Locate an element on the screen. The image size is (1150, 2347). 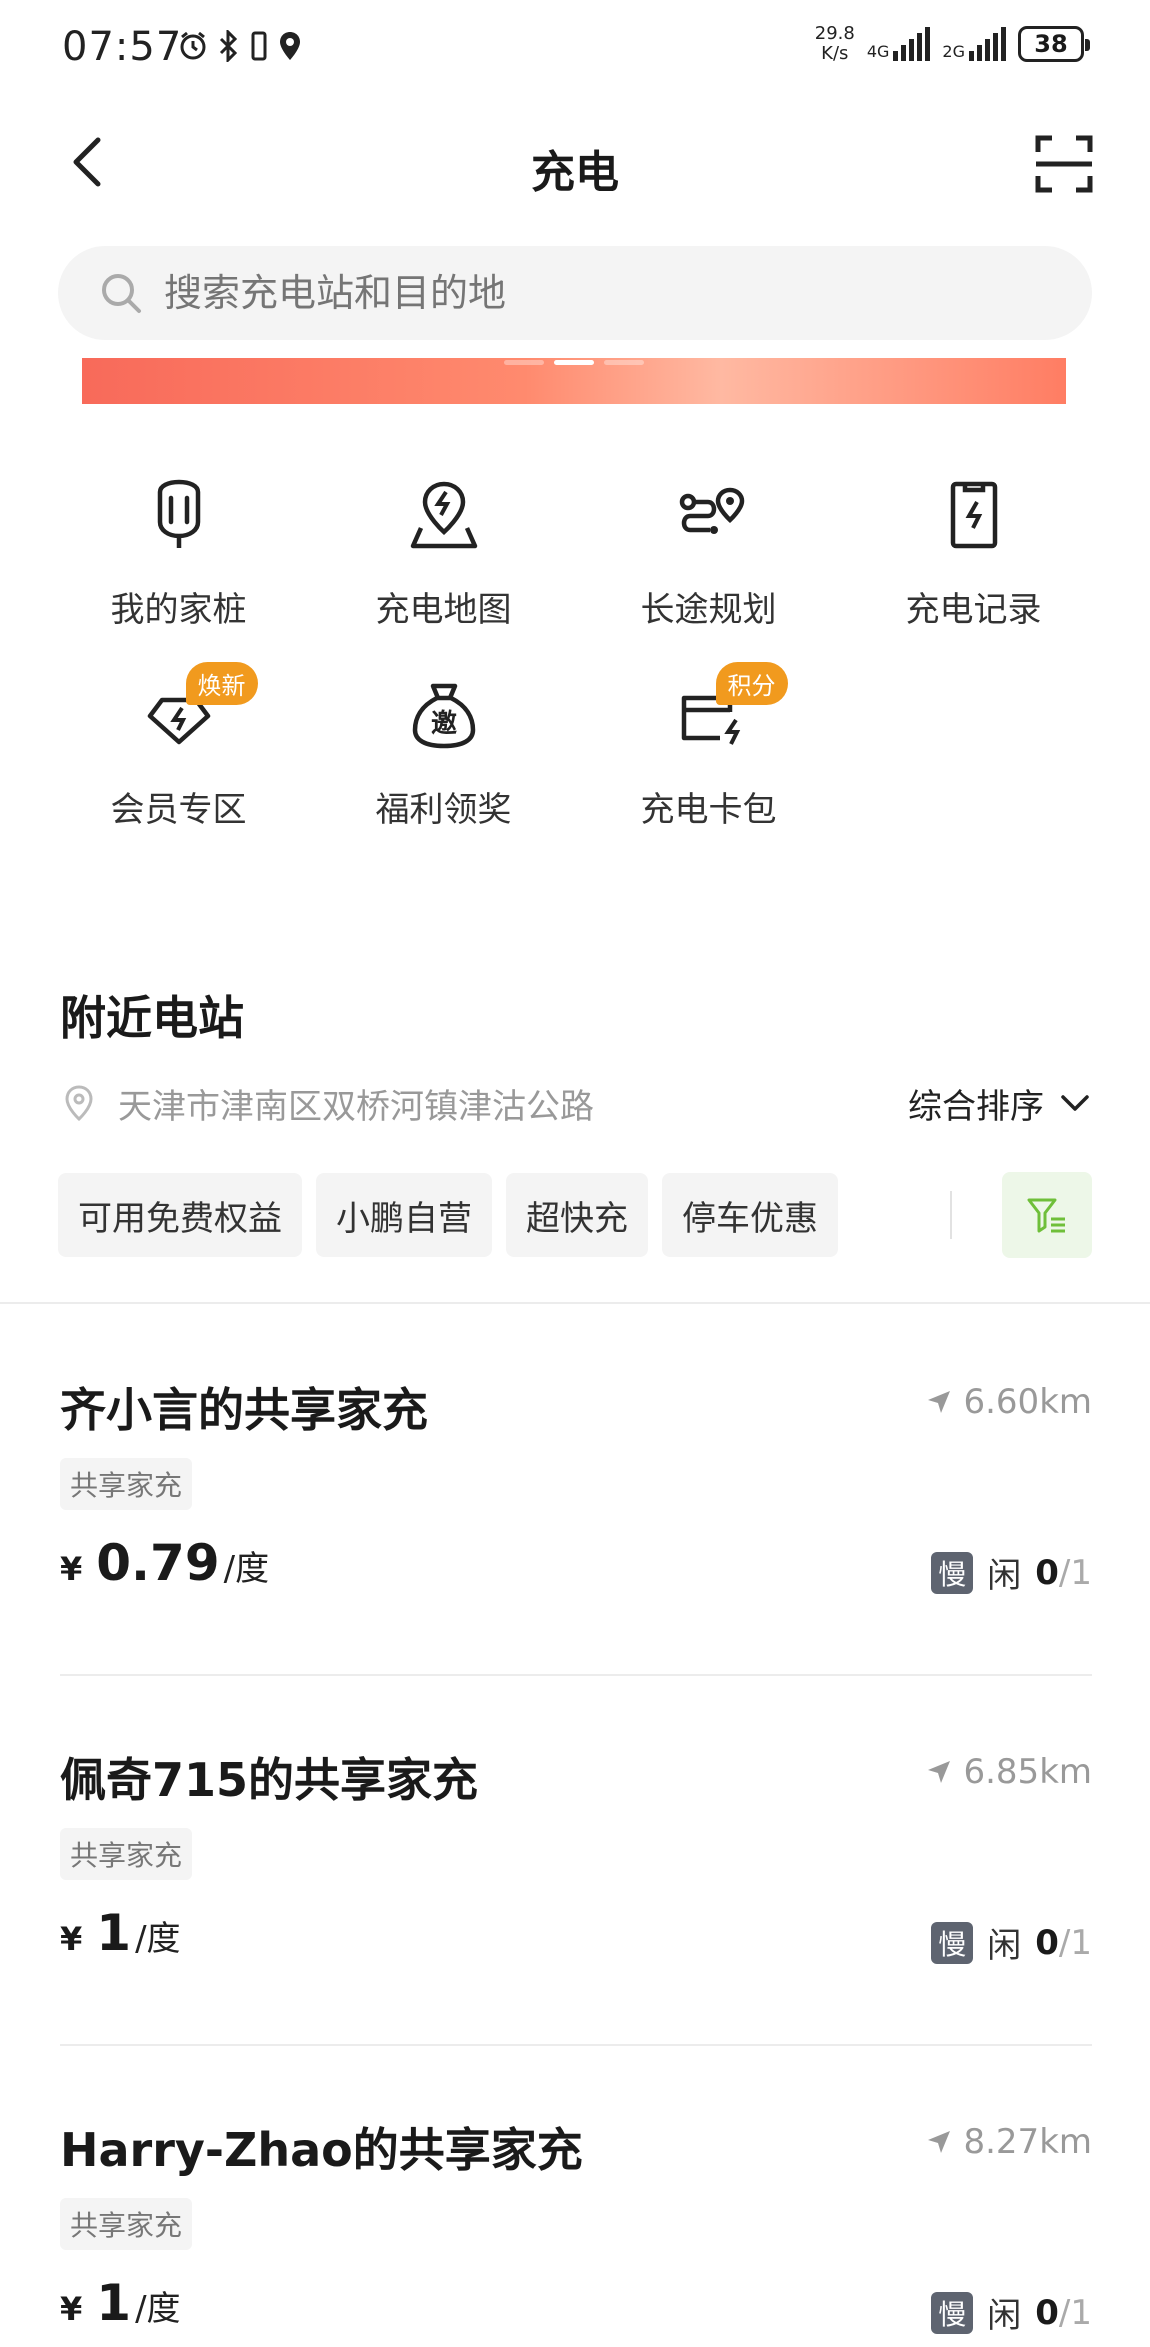
status-time: 07:57 is located at coordinates (122, 47).